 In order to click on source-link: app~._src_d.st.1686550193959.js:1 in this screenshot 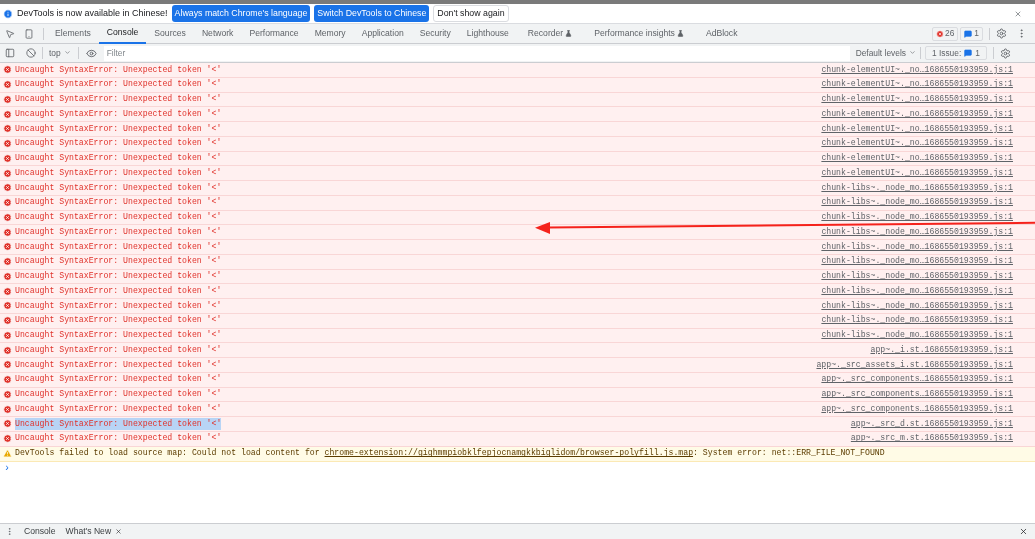, I will do `click(931, 423)`.